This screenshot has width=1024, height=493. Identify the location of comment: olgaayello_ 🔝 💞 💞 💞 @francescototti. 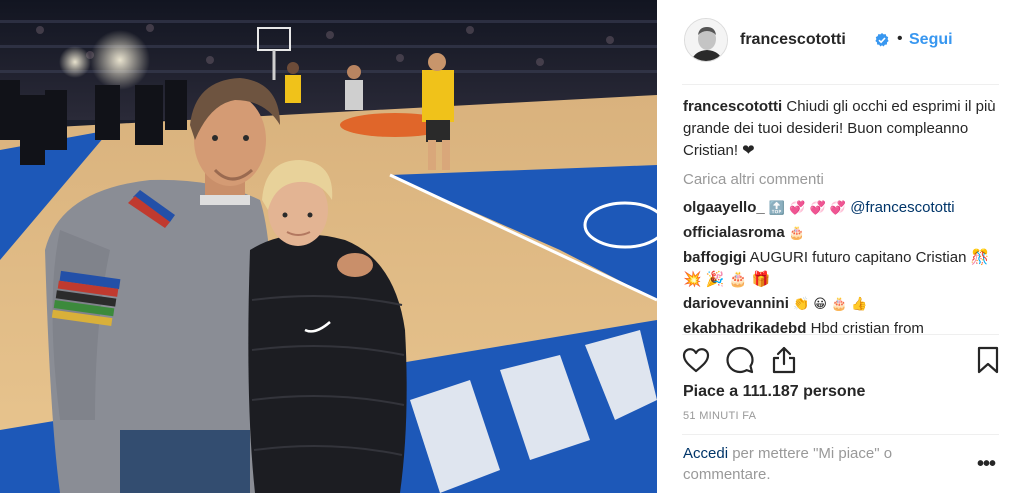
(841, 208).